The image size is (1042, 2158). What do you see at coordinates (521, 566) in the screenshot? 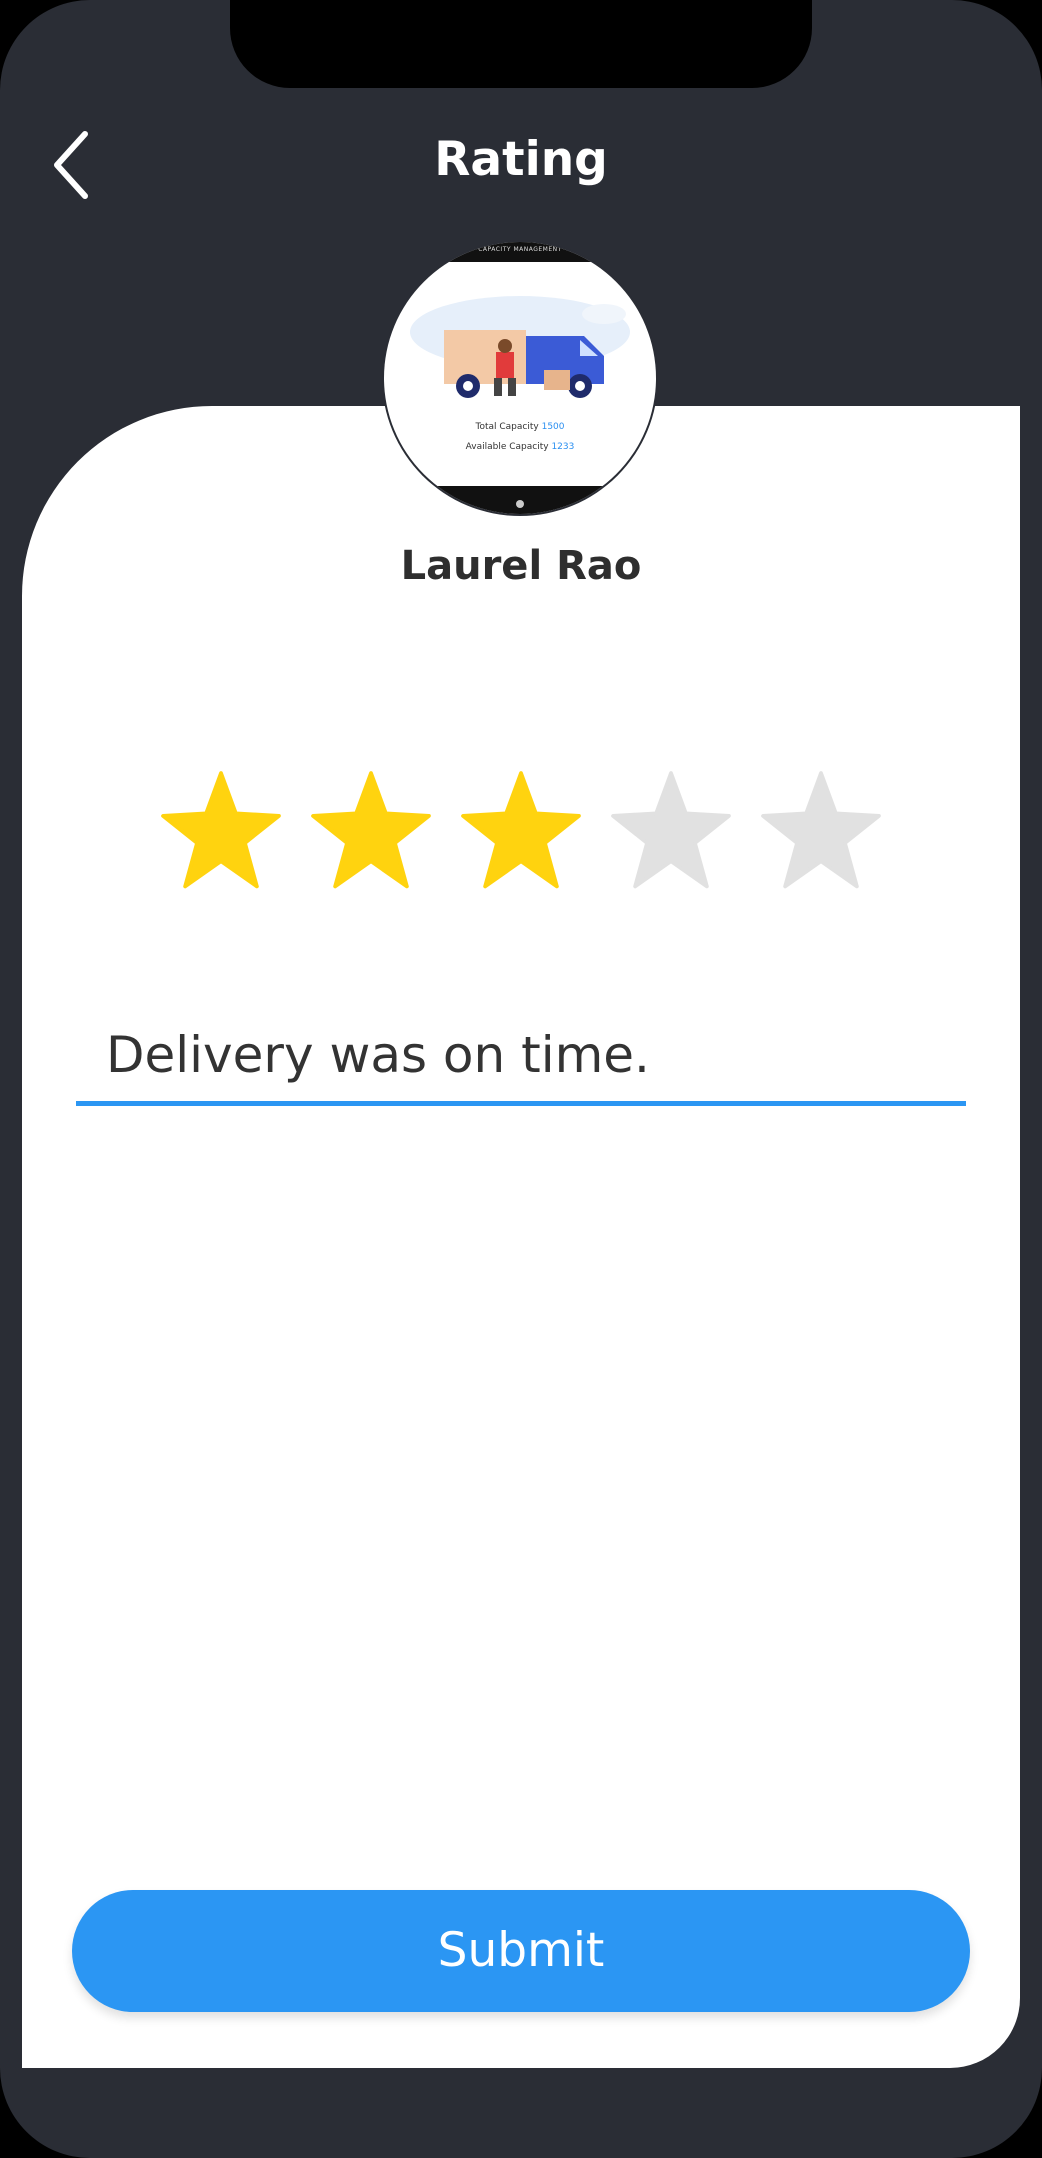
I see `driver-name: Laurel Rao` at bounding box center [521, 566].